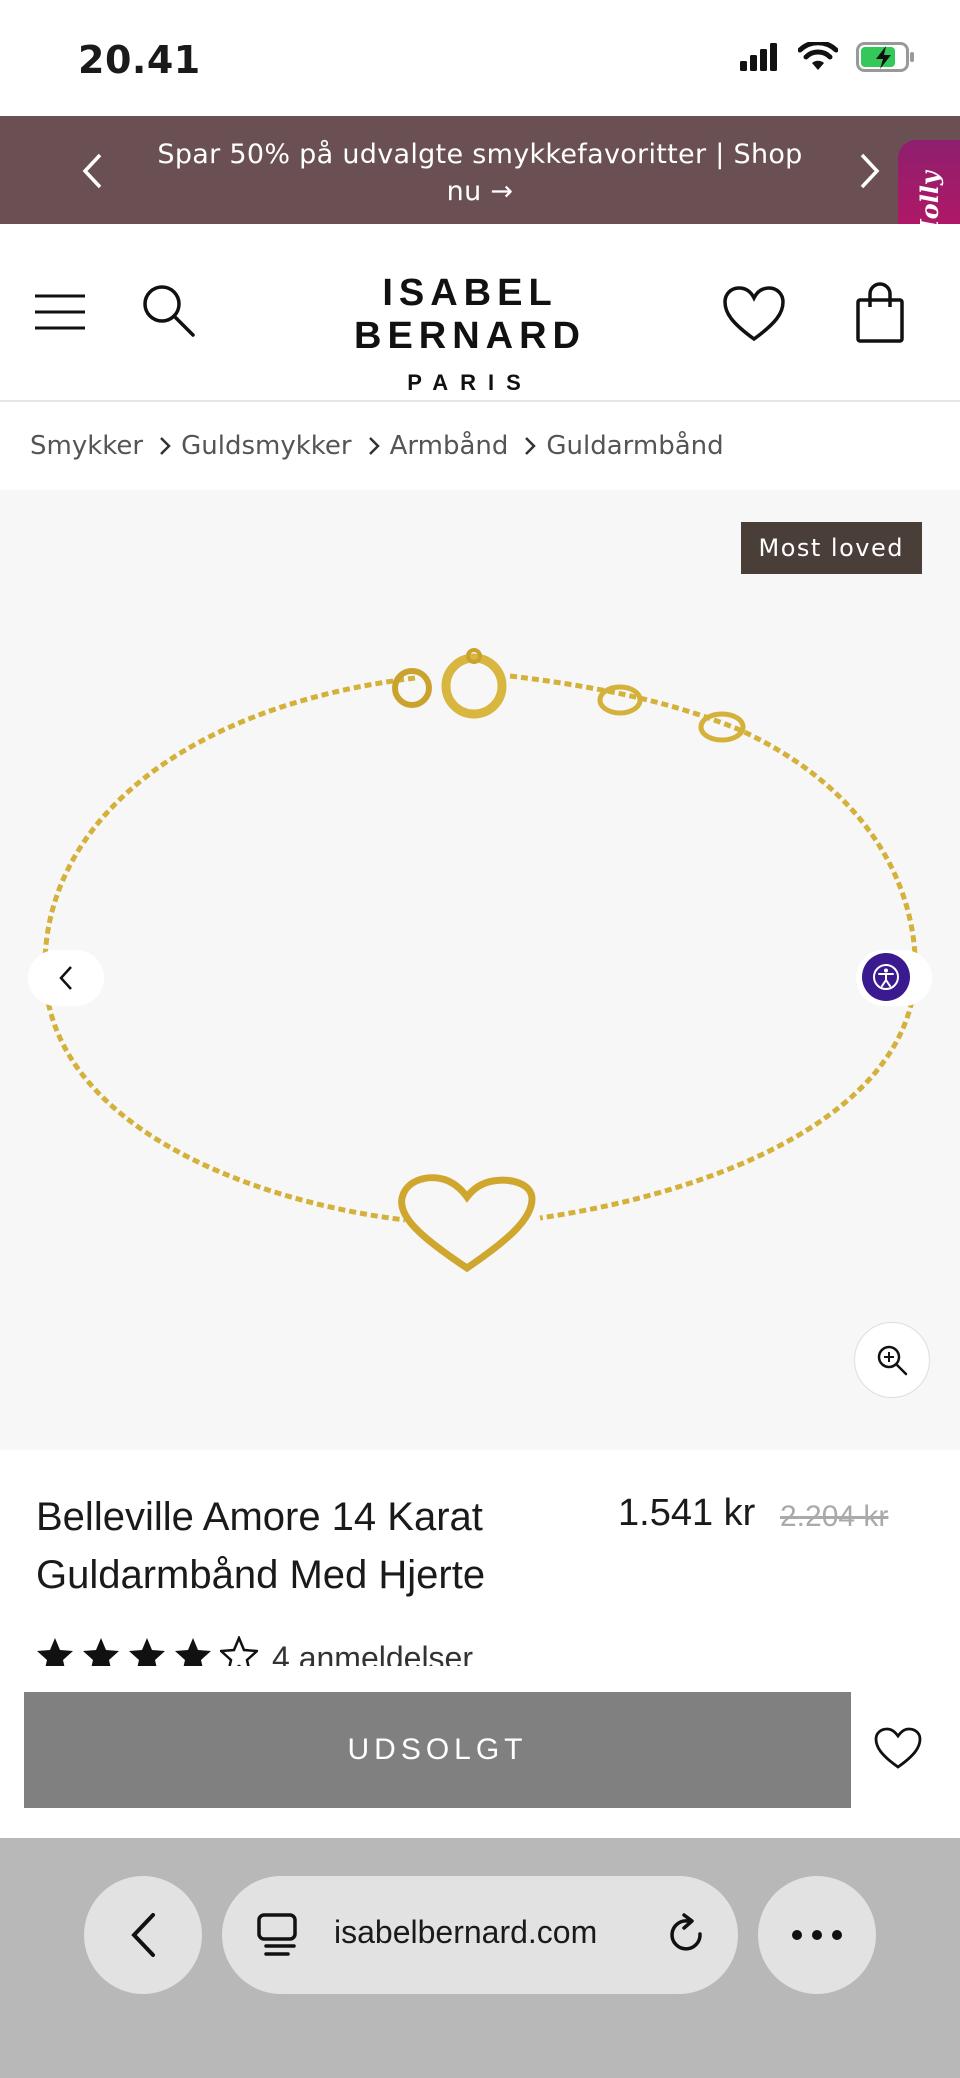 The image size is (960, 2078). I want to click on logo-sub-text: PARIS, so click(470, 382).